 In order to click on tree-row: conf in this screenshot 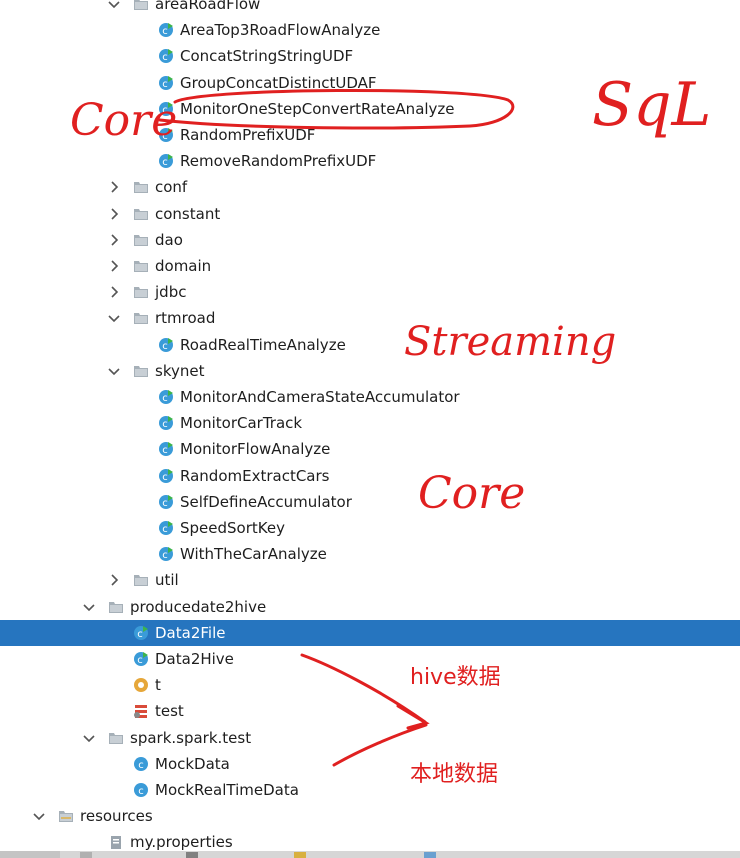, I will do `click(370, 187)`.